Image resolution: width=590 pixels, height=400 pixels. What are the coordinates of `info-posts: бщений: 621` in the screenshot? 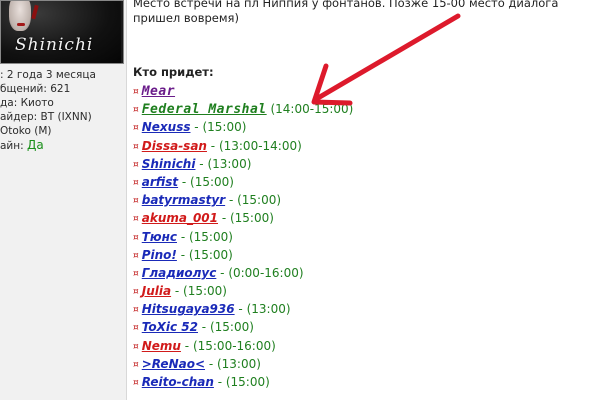 It's located at (35, 89).